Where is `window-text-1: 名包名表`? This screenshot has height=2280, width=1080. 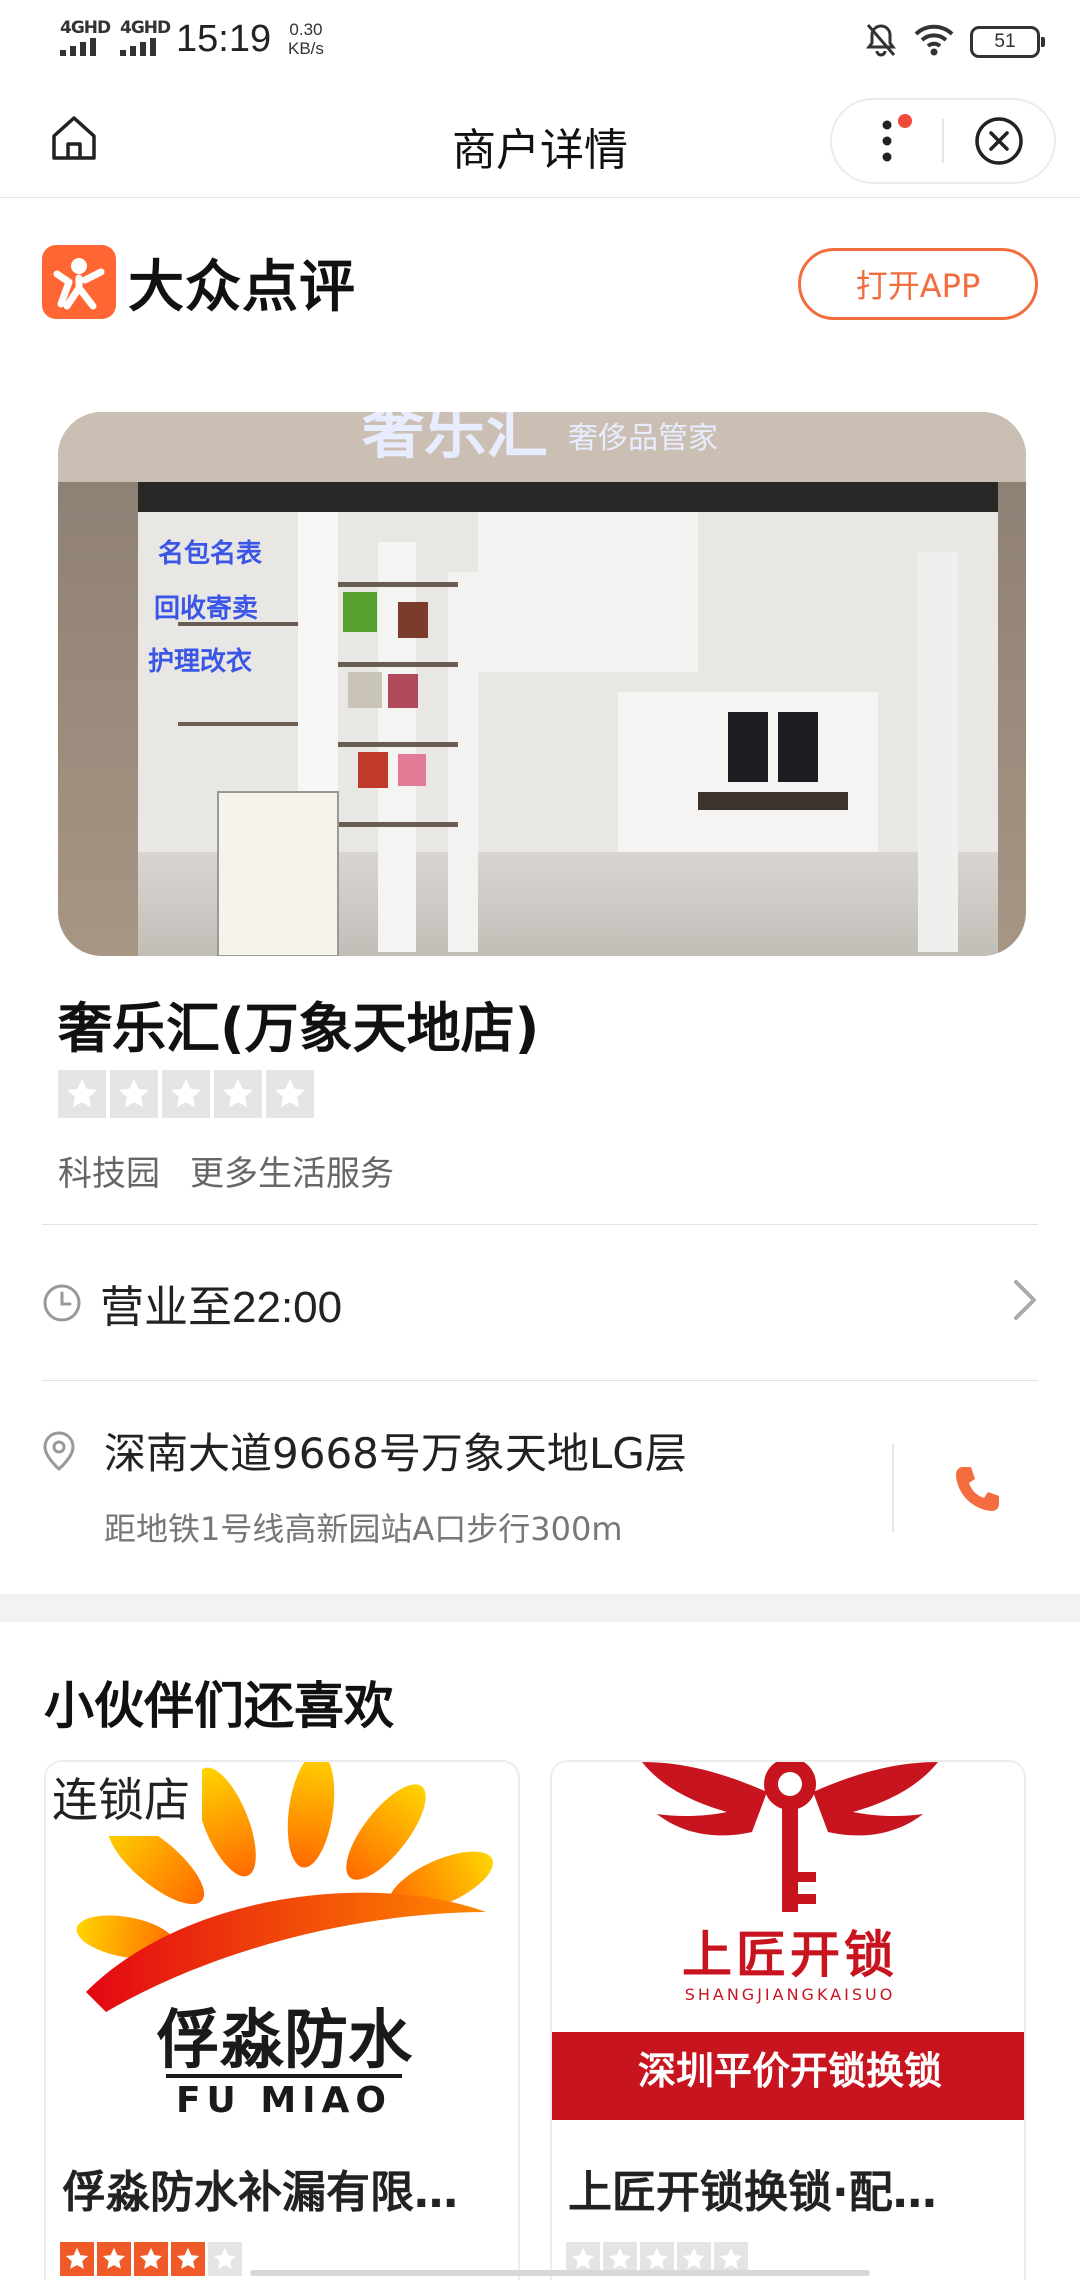 window-text-1: 名包名表 is located at coordinates (210, 553).